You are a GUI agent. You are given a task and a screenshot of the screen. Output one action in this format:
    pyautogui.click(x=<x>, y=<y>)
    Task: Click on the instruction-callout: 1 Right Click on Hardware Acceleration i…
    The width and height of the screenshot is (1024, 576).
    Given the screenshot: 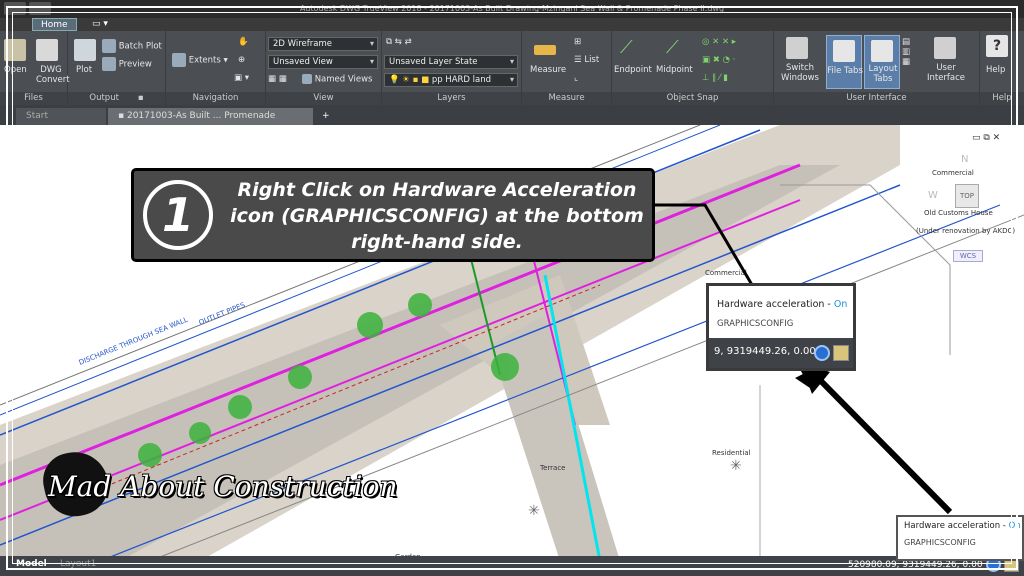 What is the action you would take?
    pyautogui.click(x=393, y=215)
    